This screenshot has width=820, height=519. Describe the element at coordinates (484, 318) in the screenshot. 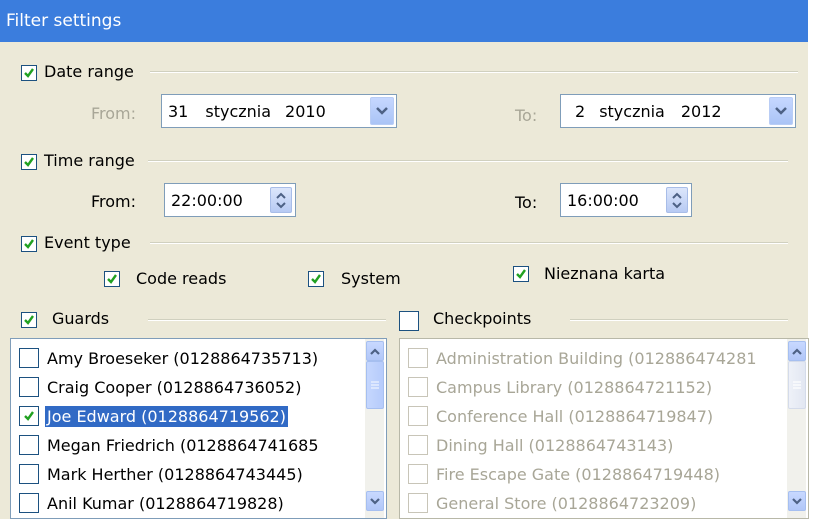

I see `checkpoints-label: Checkpoints` at that location.